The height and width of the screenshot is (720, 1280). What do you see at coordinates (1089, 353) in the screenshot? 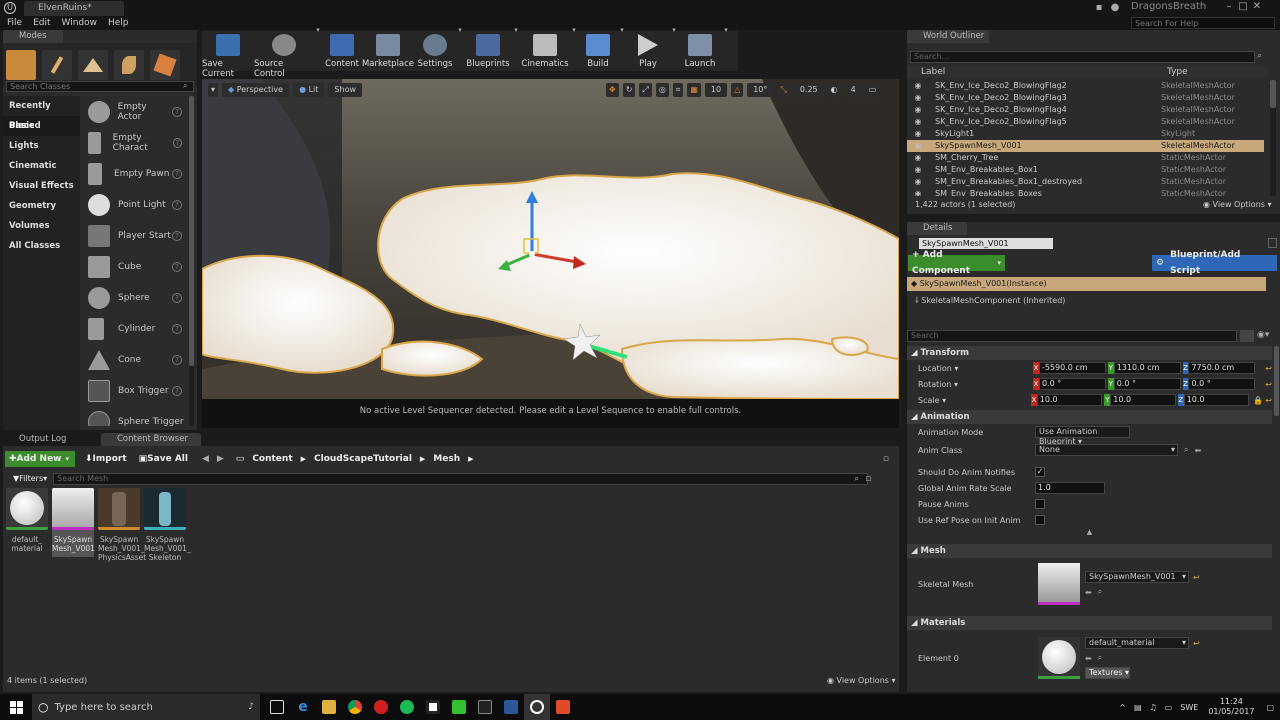
I see `transform-section-header: ◢ Transform` at bounding box center [1089, 353].